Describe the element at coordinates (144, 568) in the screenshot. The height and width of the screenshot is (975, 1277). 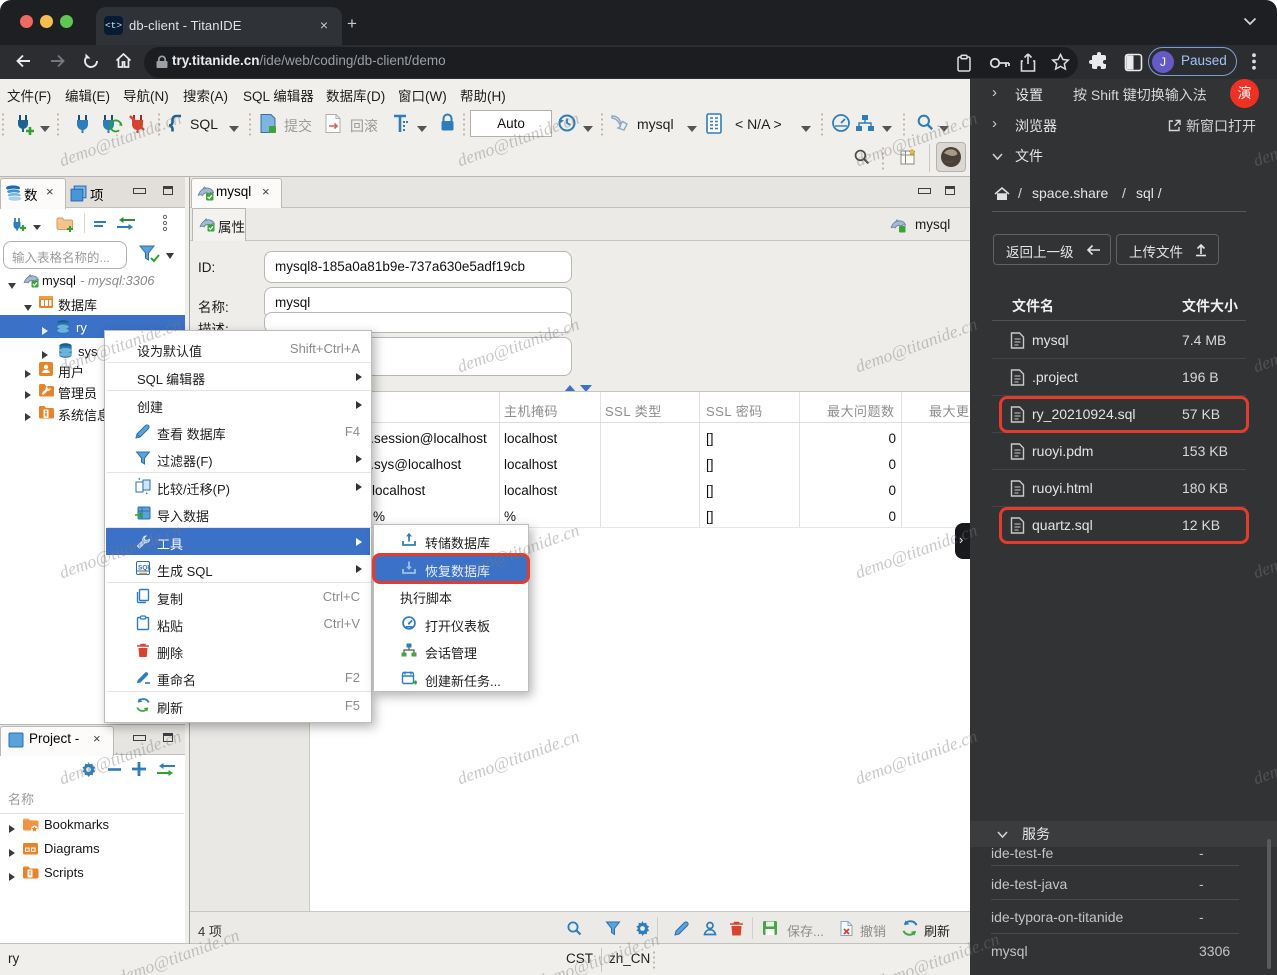
I see `svg-text: SQL` at that location.